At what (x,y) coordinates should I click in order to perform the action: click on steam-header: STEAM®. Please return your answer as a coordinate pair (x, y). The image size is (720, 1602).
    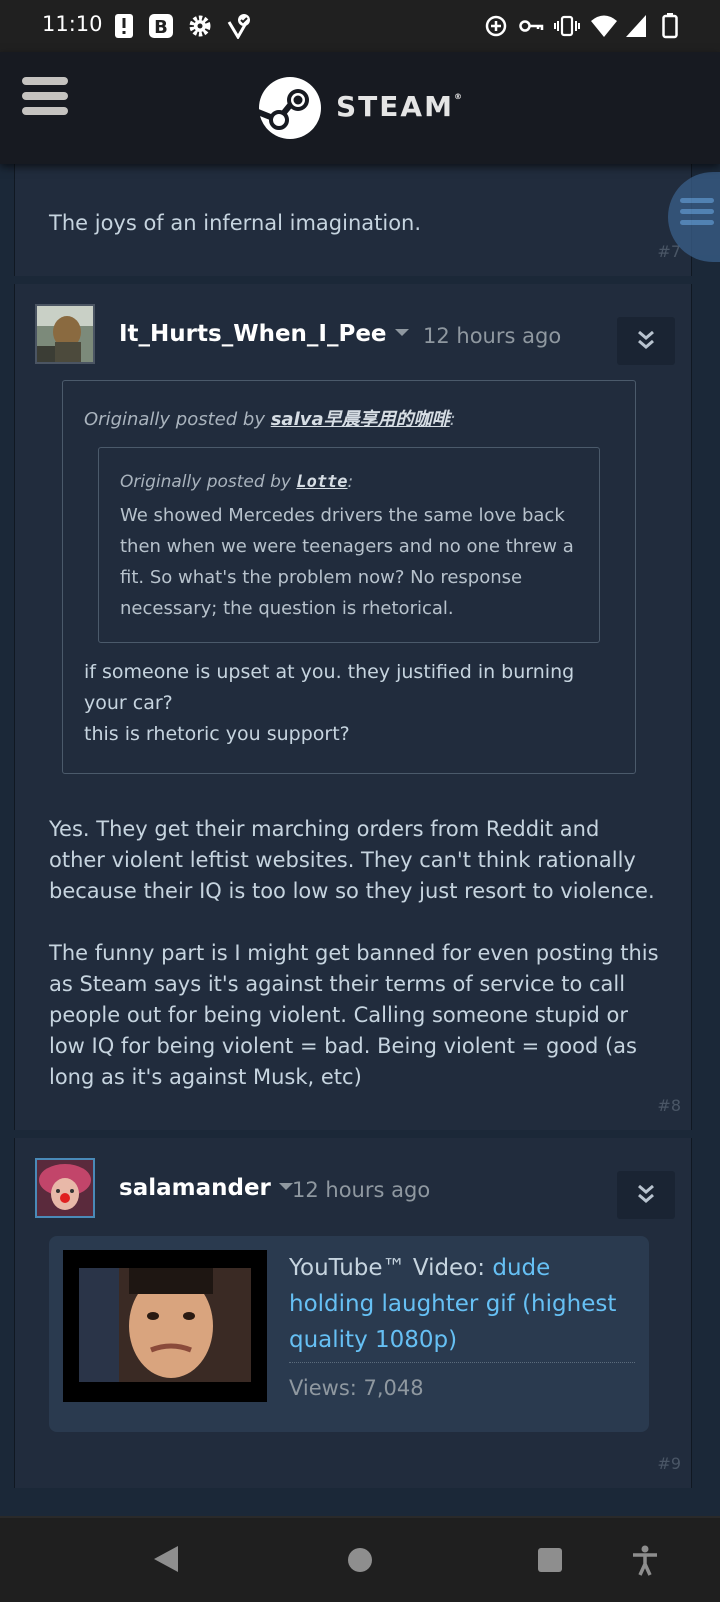
    Looking at the image, I should click on (360, 108).